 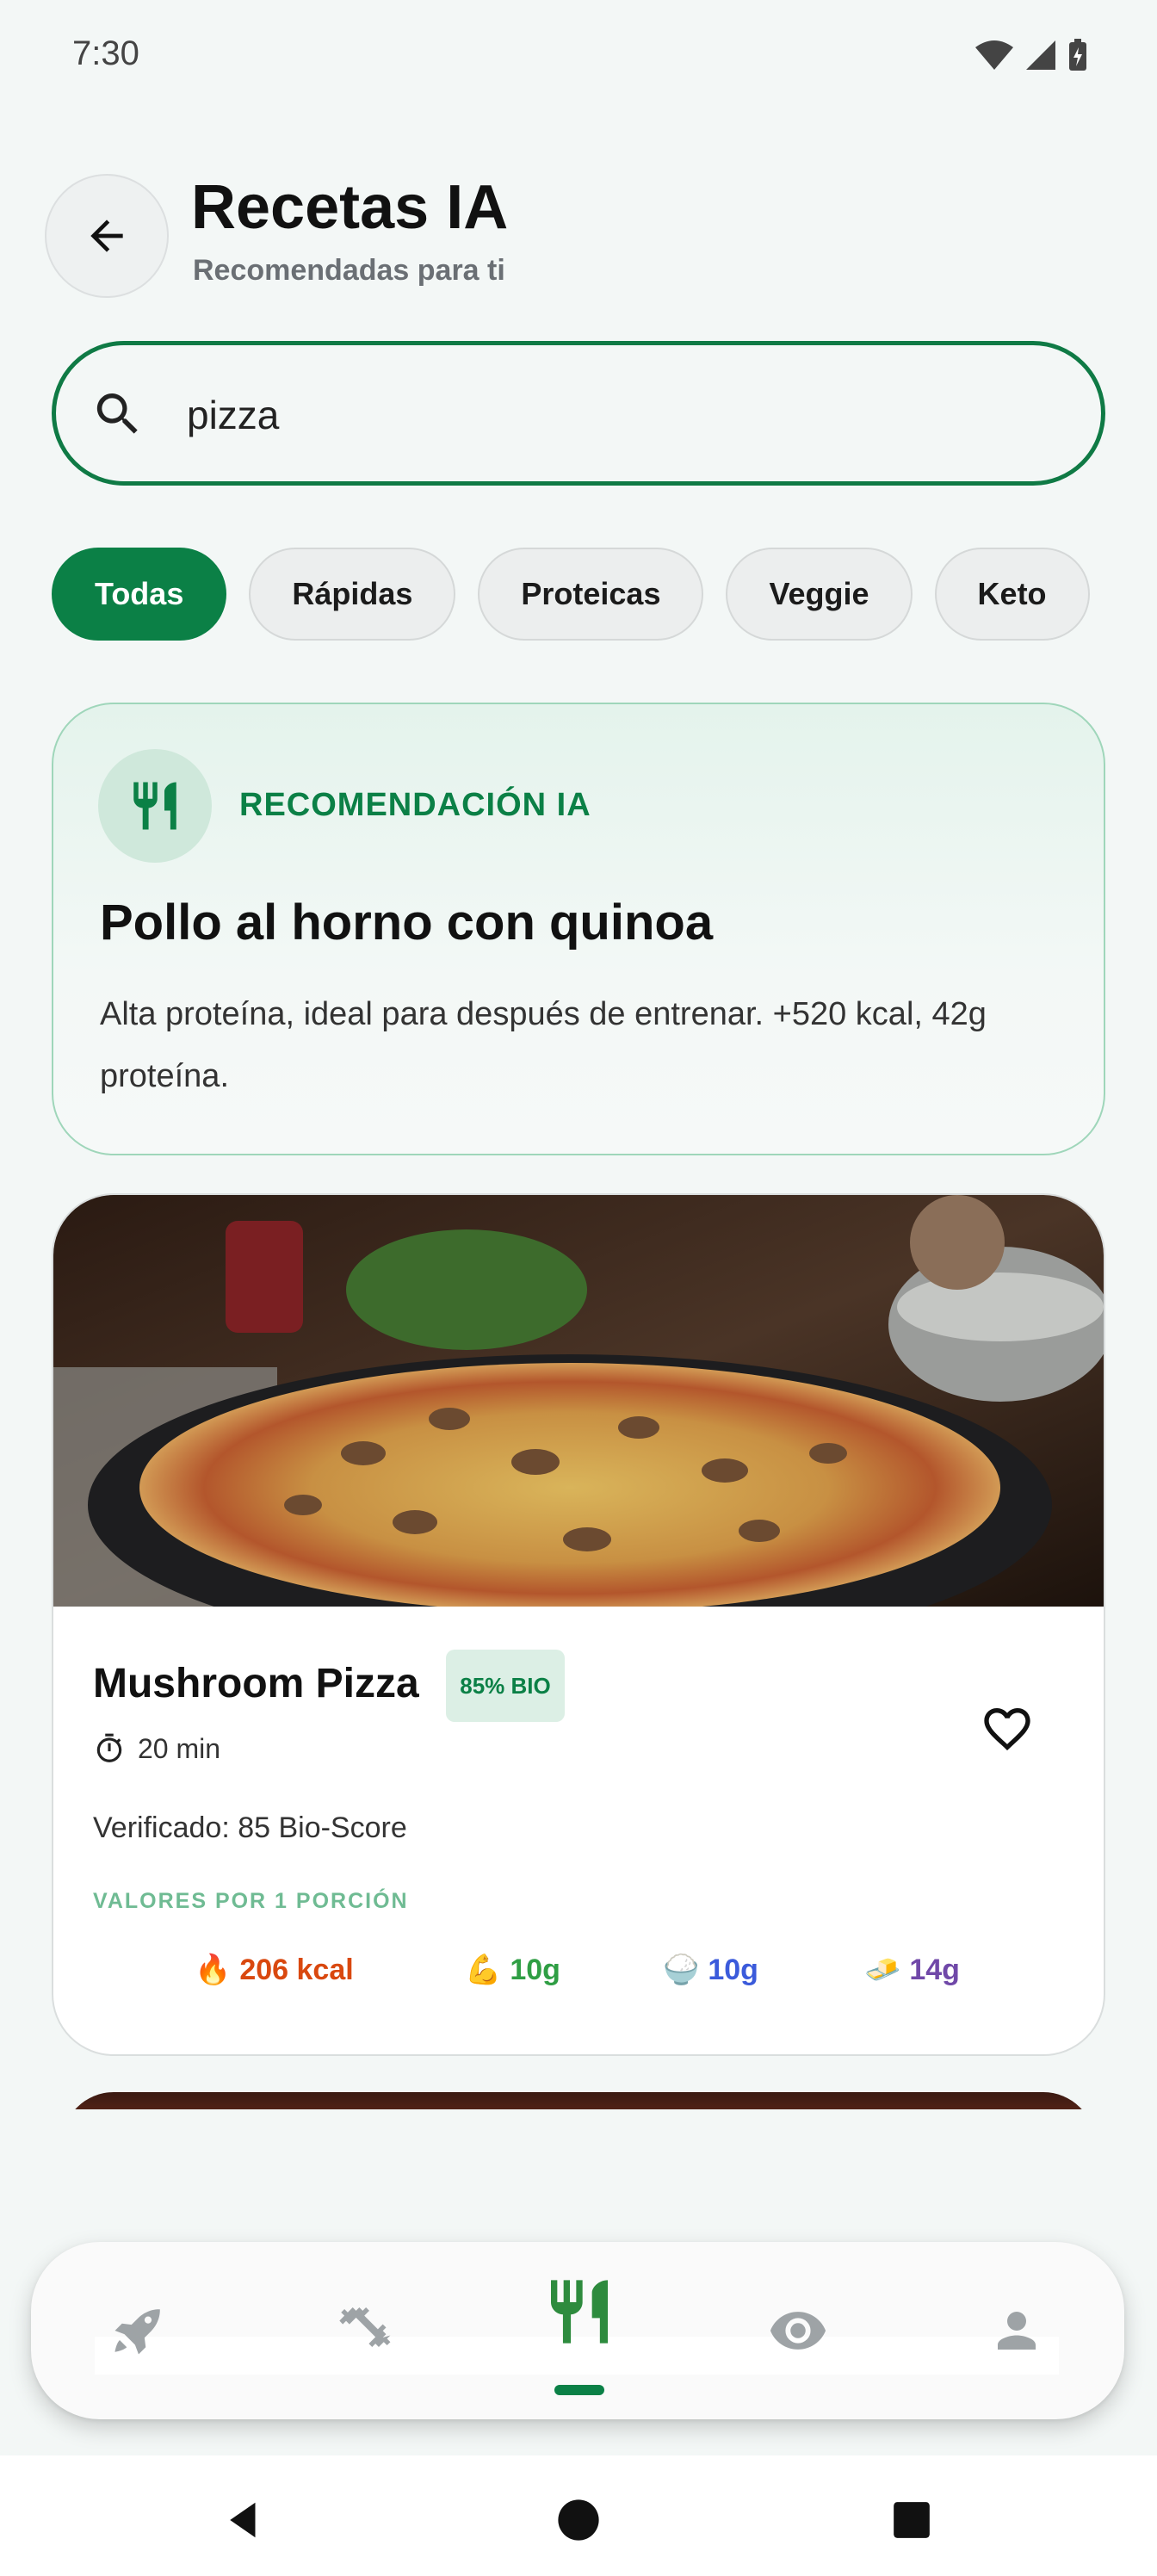 What do you see at coordinates (415, 805) in the screenshot?
I see `ai-tag: RECOMENDACIÓN IA` at bounding box center [415, 805].